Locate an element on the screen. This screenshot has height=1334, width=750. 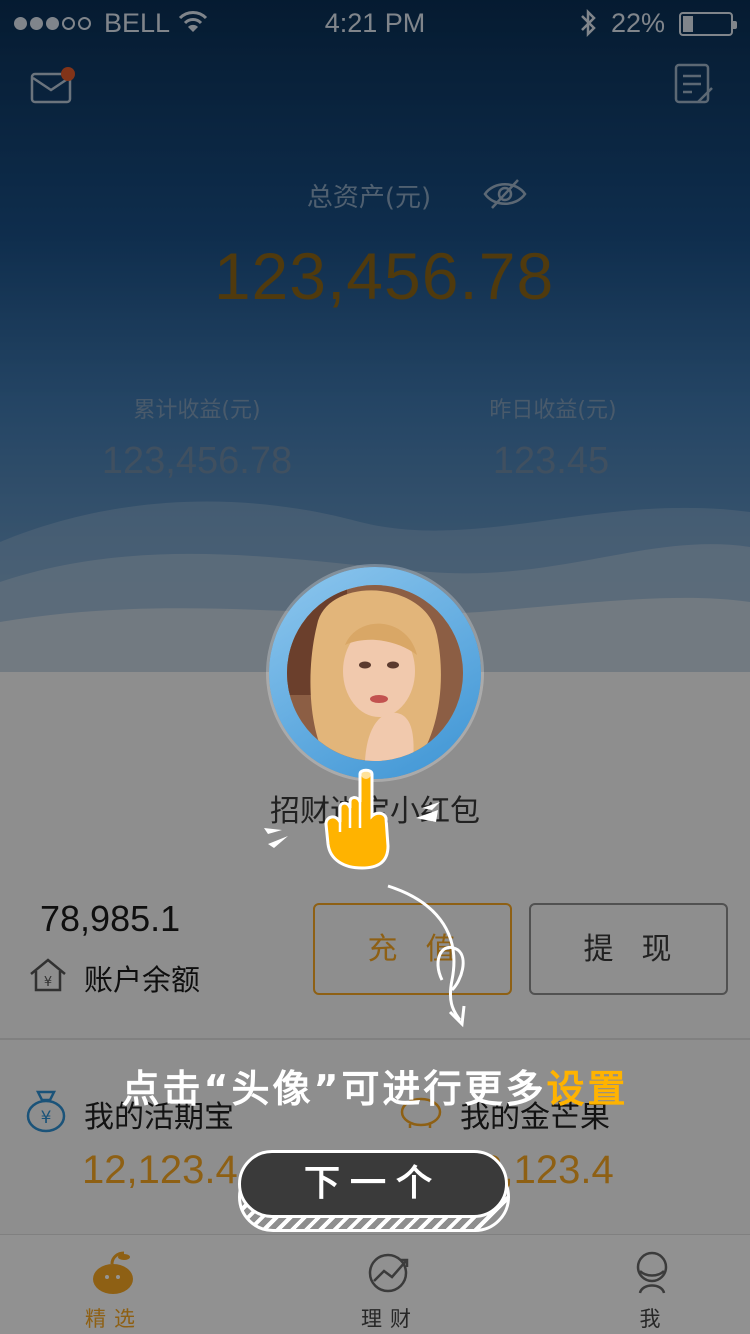
next-button-label: 下一个 is located at coordinates (372, 1183).